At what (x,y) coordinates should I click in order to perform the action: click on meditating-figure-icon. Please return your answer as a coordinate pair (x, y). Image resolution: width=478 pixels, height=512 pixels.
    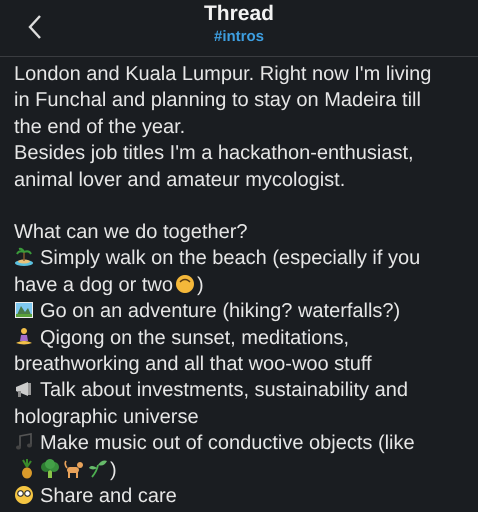
    Looking at the image, I should click on (24, 336).